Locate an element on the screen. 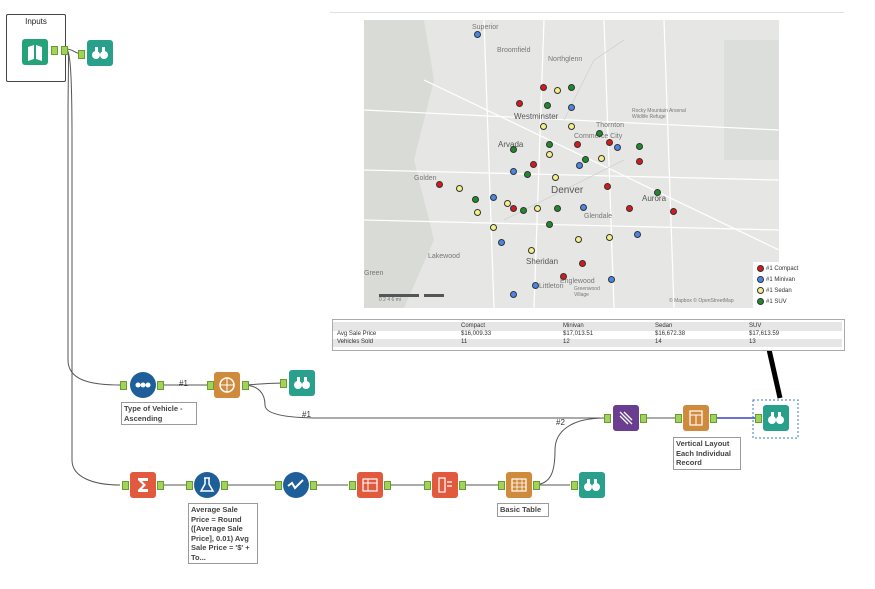 Image resolution: width=875 pixels, height=589 pixels. summarize-tool-icon is located at coordinates (143, 485).